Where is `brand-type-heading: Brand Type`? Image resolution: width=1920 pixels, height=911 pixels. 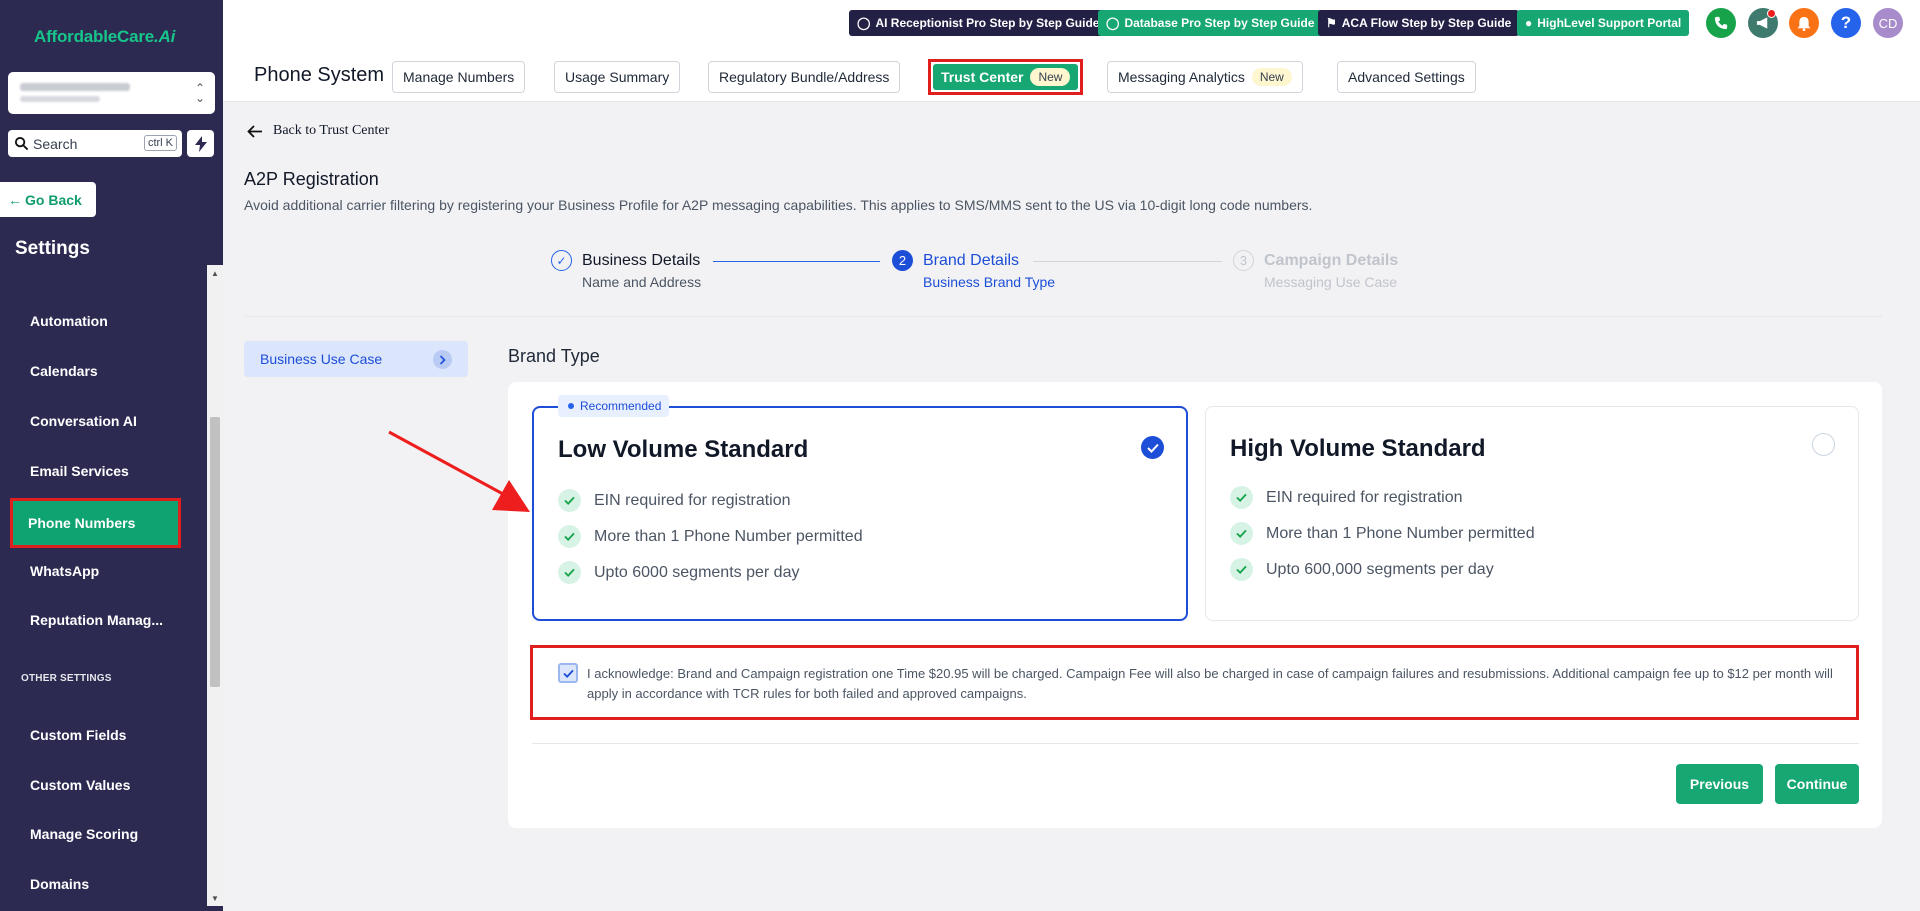
brand-type-heading: Brand Type is located at coordinates (554, 356).